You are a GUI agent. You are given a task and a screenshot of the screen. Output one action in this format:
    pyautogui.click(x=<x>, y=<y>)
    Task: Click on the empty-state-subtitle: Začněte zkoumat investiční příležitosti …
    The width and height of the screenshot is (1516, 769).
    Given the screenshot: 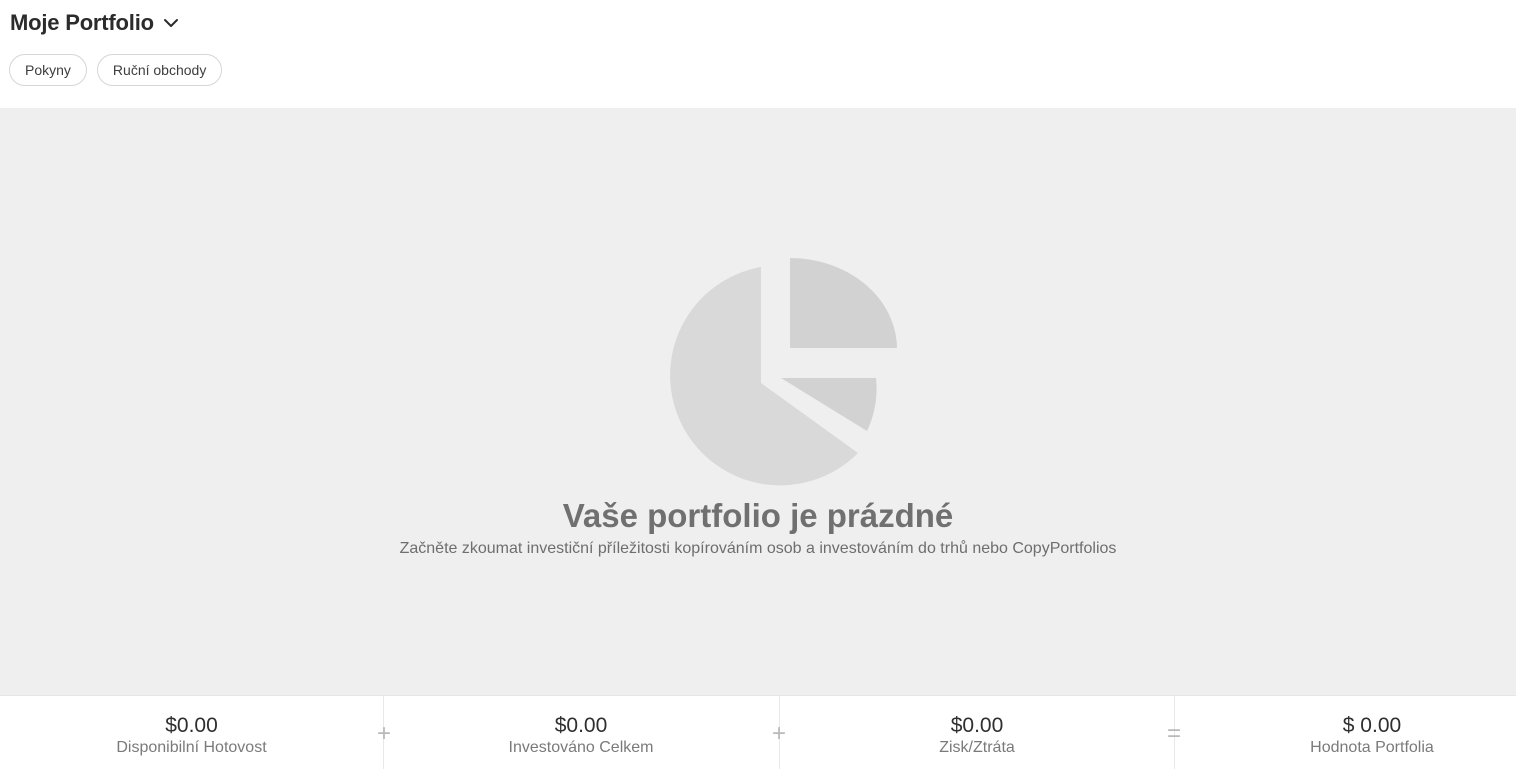 What is the action you would take?
    pyautogui.click(x=758, y=548)
    